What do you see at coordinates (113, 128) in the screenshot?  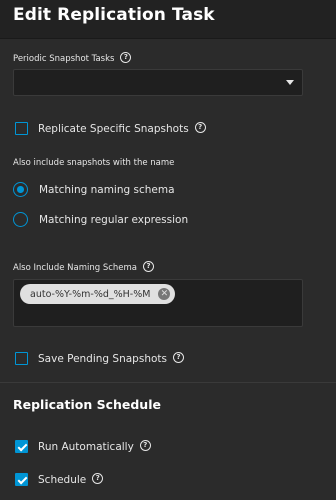 I see `replicate-specific-snapshots-label: Replicate Specific Snapshots` at bounding box center [113, 128].